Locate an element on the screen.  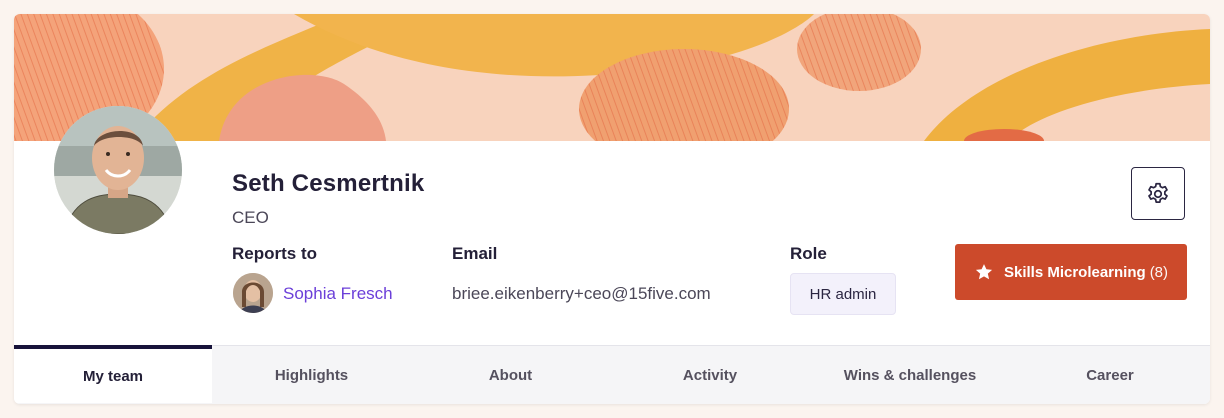
skills-button-label: Skills Microlearning is located at coordinates (1074, 272).